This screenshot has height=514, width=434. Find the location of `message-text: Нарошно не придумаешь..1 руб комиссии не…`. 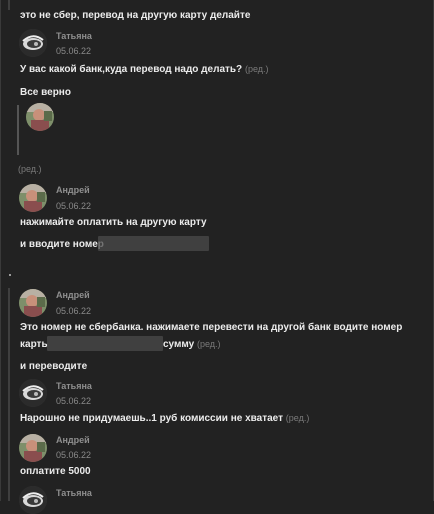

message-text: Нарошно не придумаешь..1 руб комиссии не… is located at coordinates (165, 418).